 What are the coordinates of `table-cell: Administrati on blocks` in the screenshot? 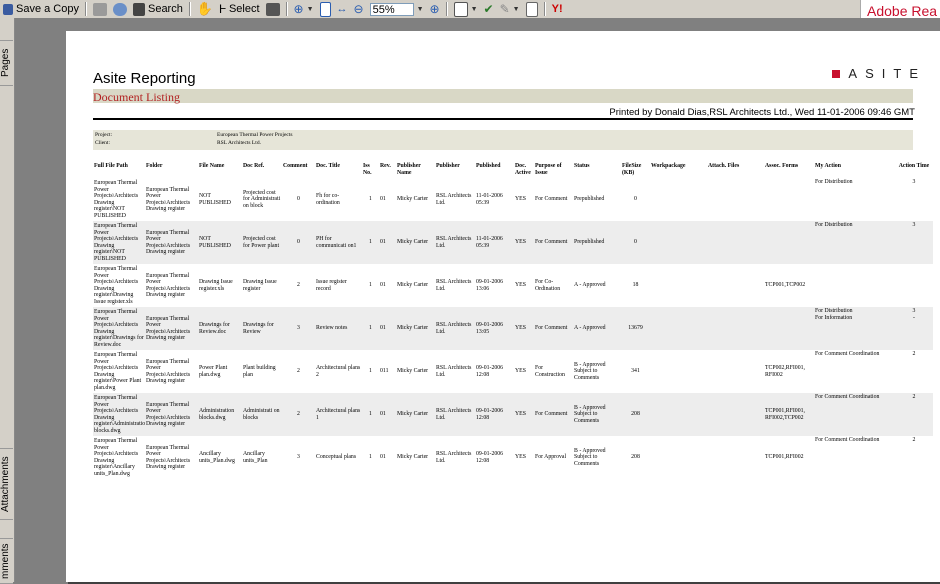 It's located at (262, 414).